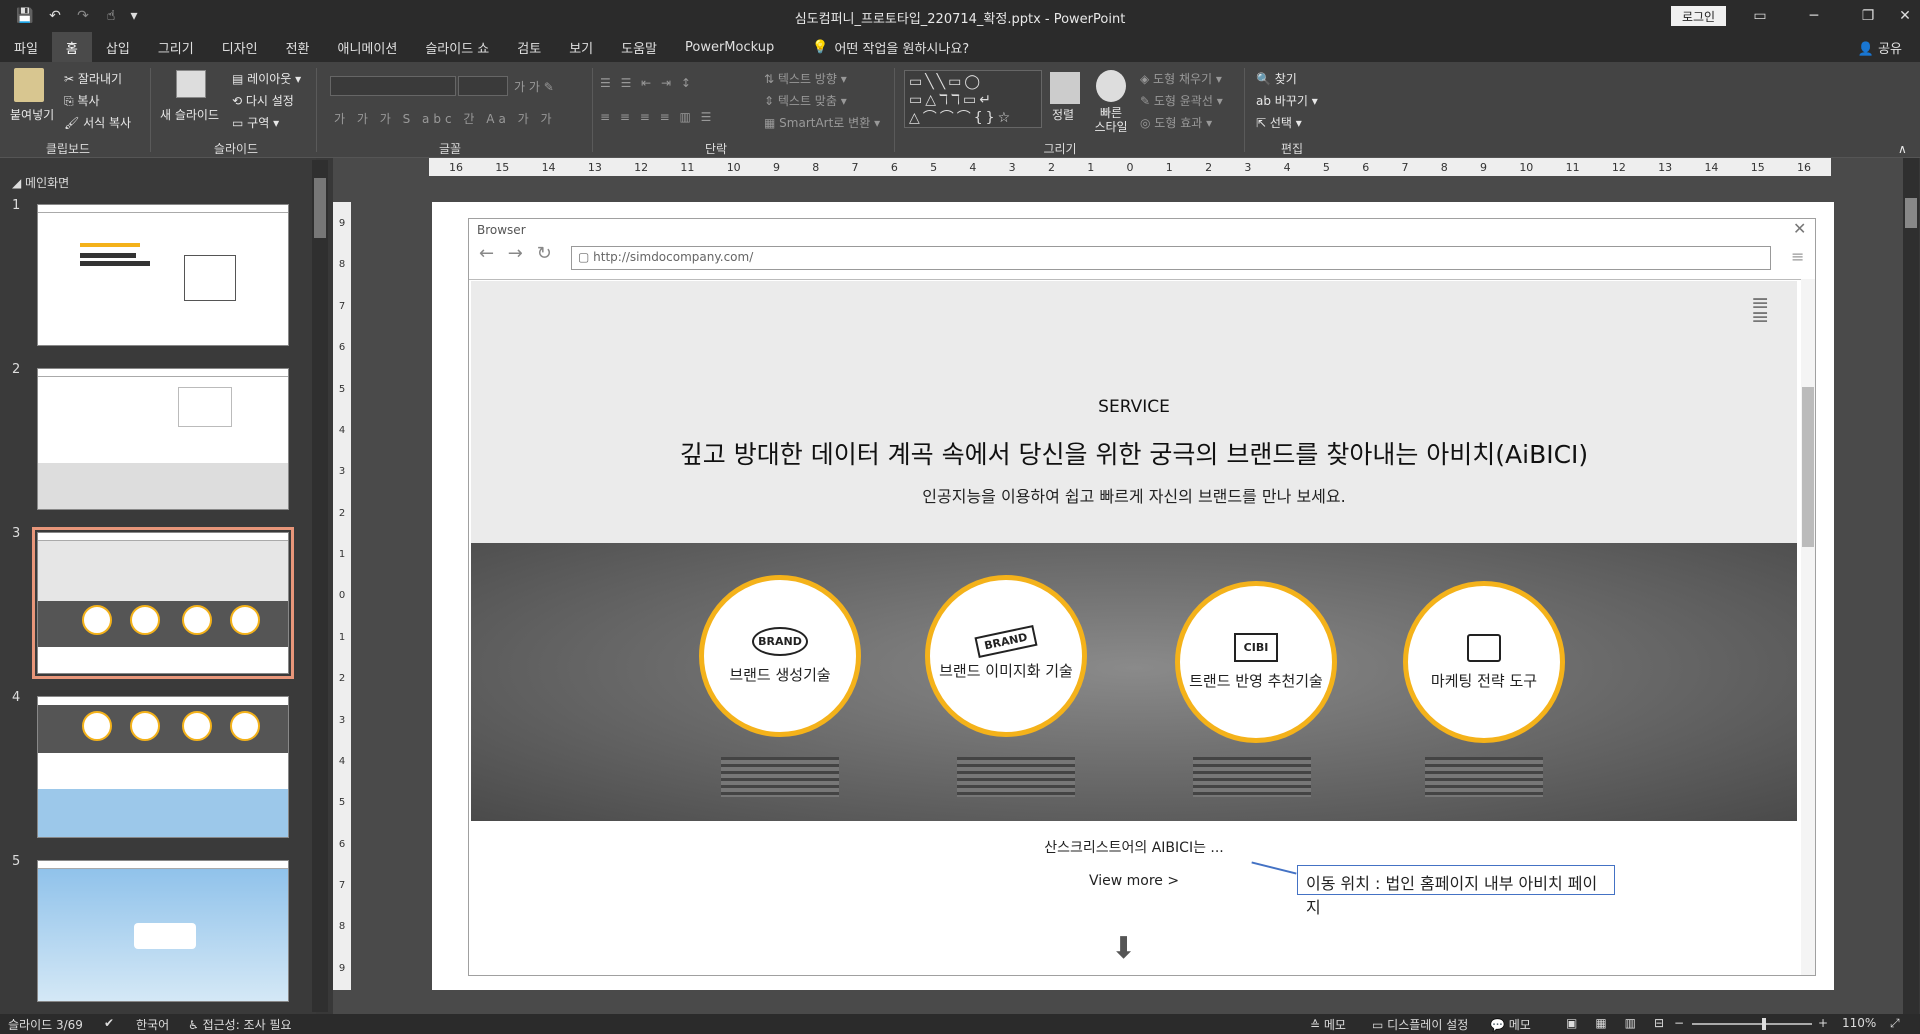 Image resolution: width=1920 pixels, height=1034 pixels. What do you see at coordinates (240, 1024) in the screenshot?
I see `accessibility-status: ♿ 접근성: 조사 필요` at bounding box center [240, 1024].